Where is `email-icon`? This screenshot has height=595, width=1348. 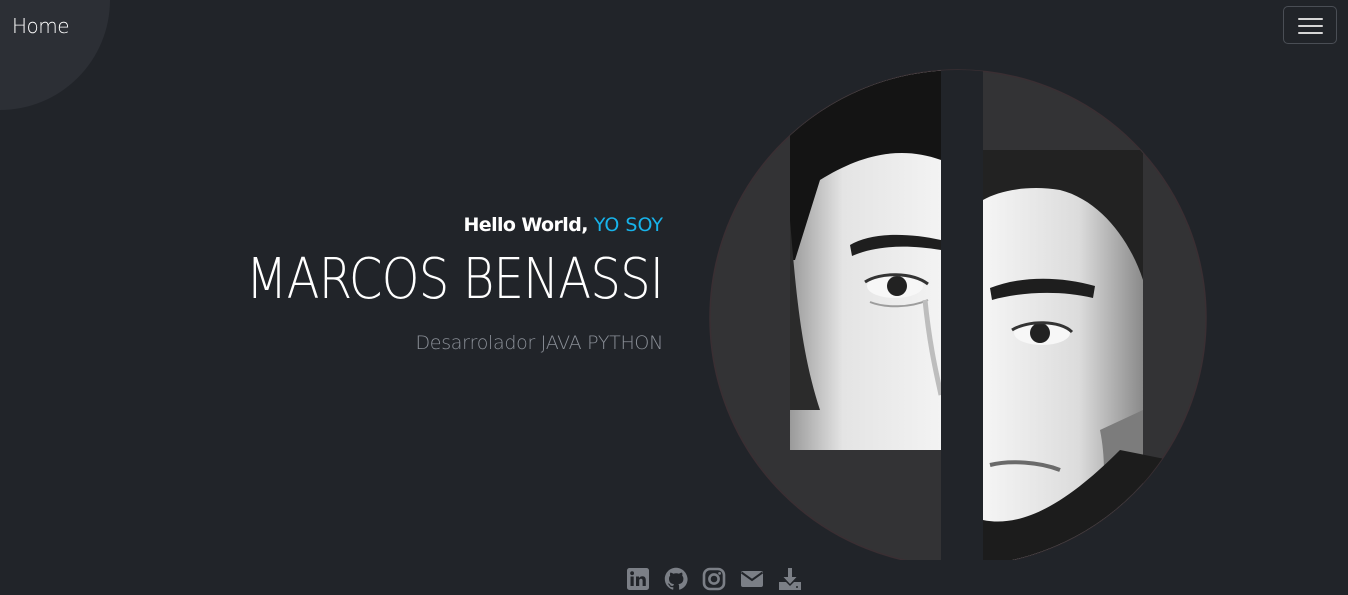 email-icon is located at coordinates (752, 579).